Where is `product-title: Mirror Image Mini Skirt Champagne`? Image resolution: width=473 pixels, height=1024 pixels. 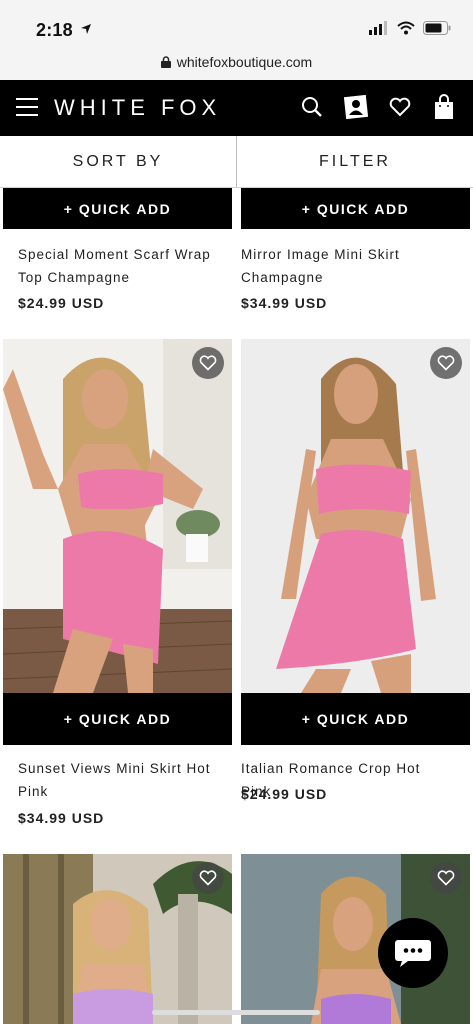 product-title: Mirror Image Mini Skirt Champagne is located at coordinates (346, 266).